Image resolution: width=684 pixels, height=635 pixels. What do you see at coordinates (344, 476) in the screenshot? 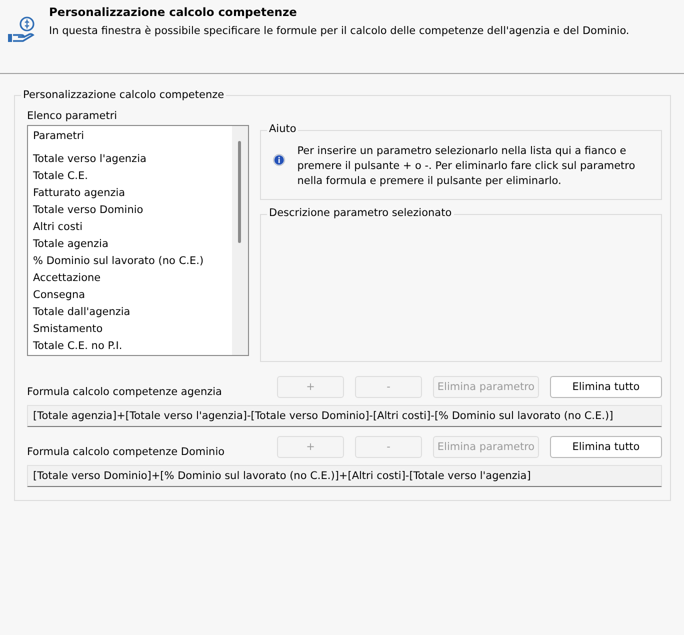
I see `formula-field: [Totale verso Dominio]+[% Dominio sul lavorato (no C.E.)]+[Altri costi]-[Totale verso l'agenzia]` at bounding box center [344, 476].